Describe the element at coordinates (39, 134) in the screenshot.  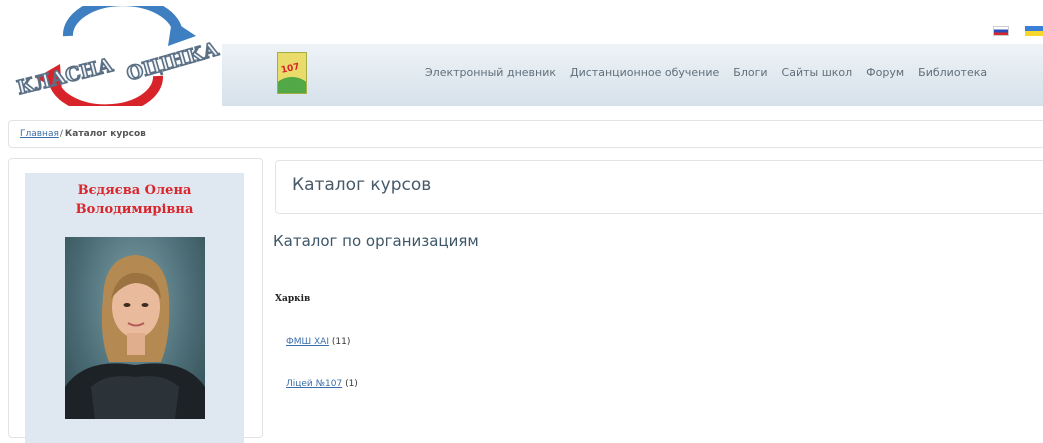
I see `breadcrumb-home-link: Главная` at that location.